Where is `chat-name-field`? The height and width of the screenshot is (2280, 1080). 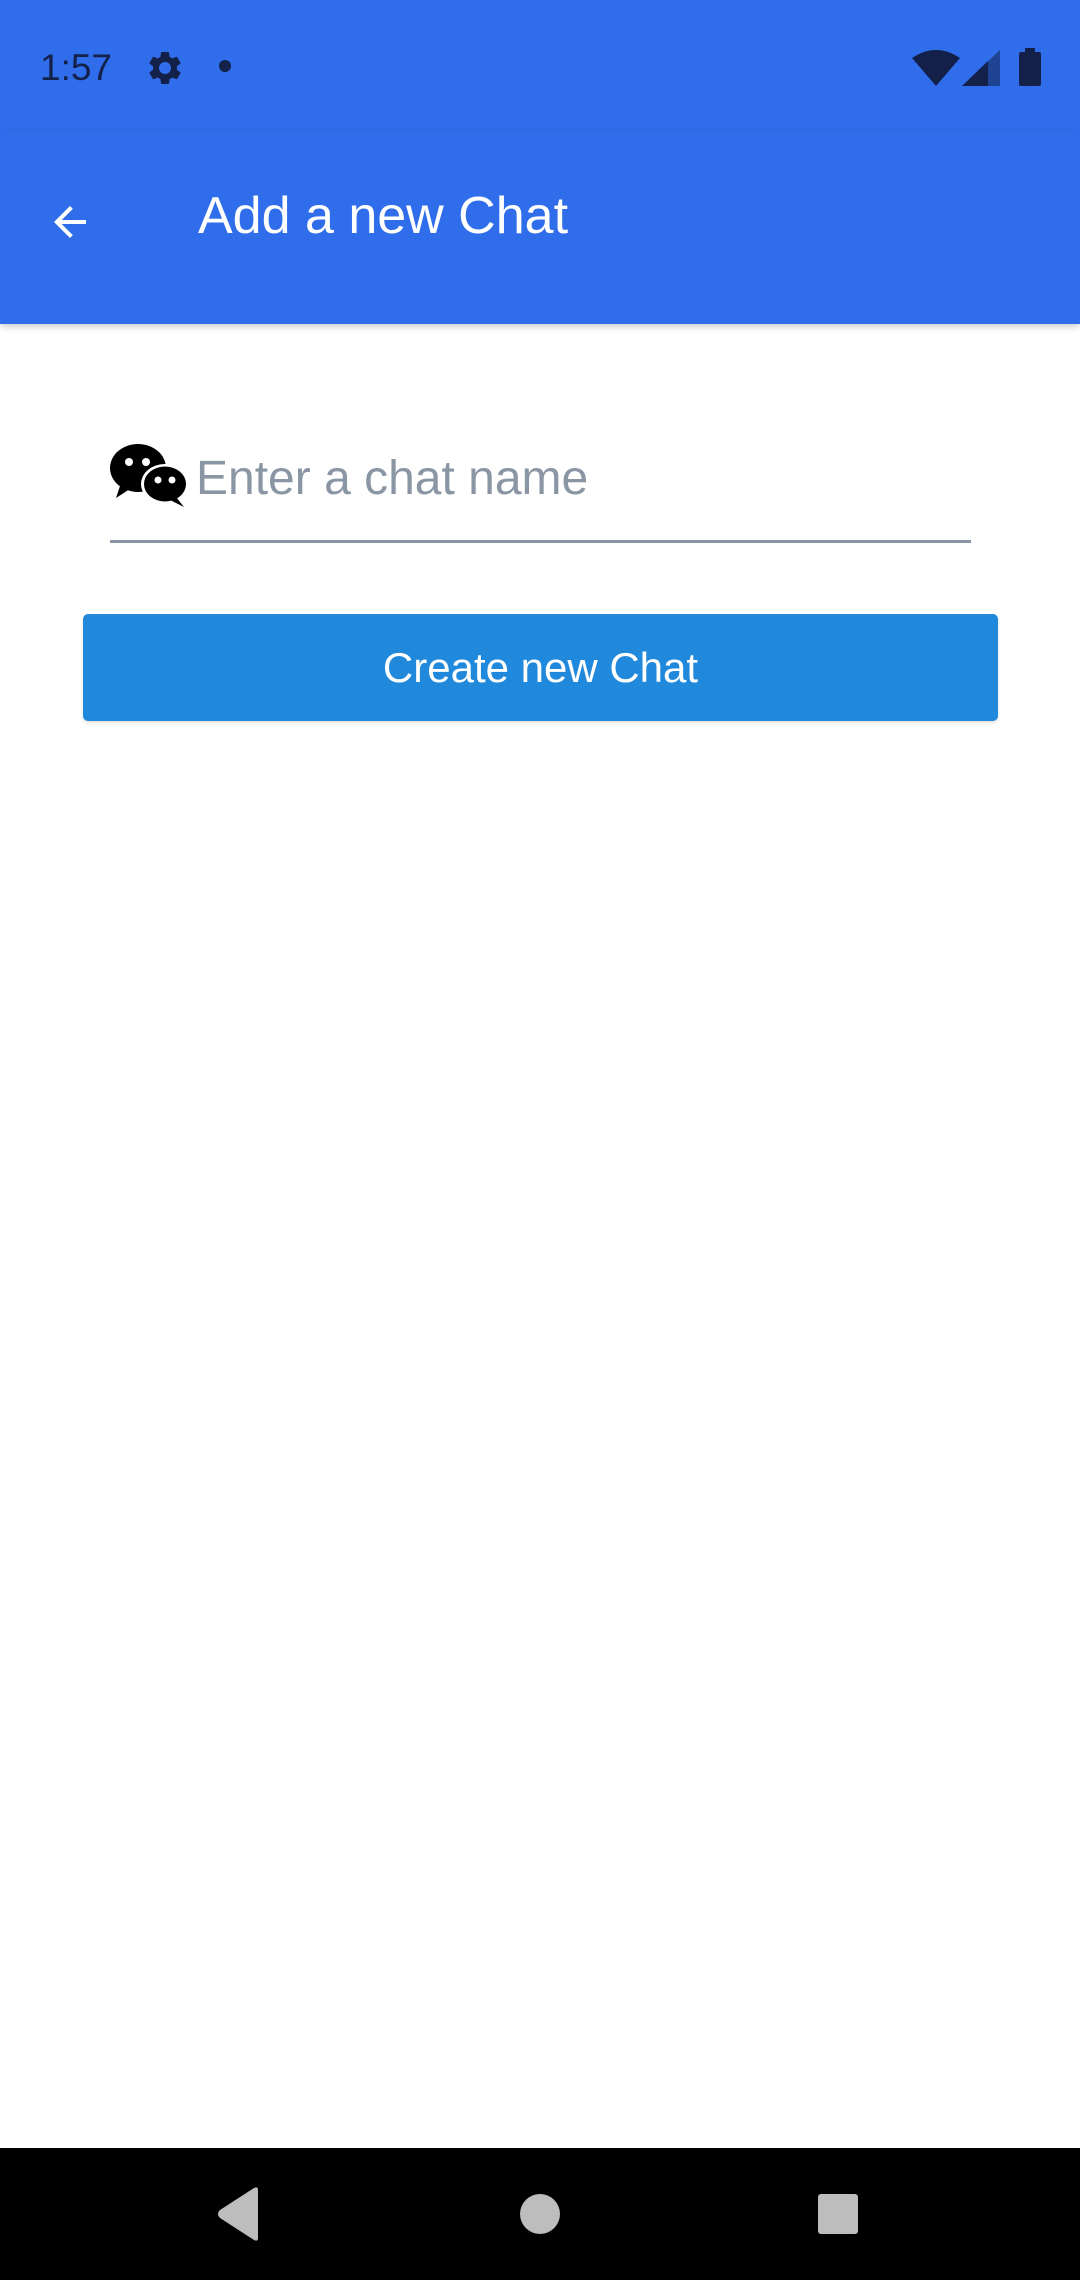
chat-name-field is located at coordinates (540, 481).